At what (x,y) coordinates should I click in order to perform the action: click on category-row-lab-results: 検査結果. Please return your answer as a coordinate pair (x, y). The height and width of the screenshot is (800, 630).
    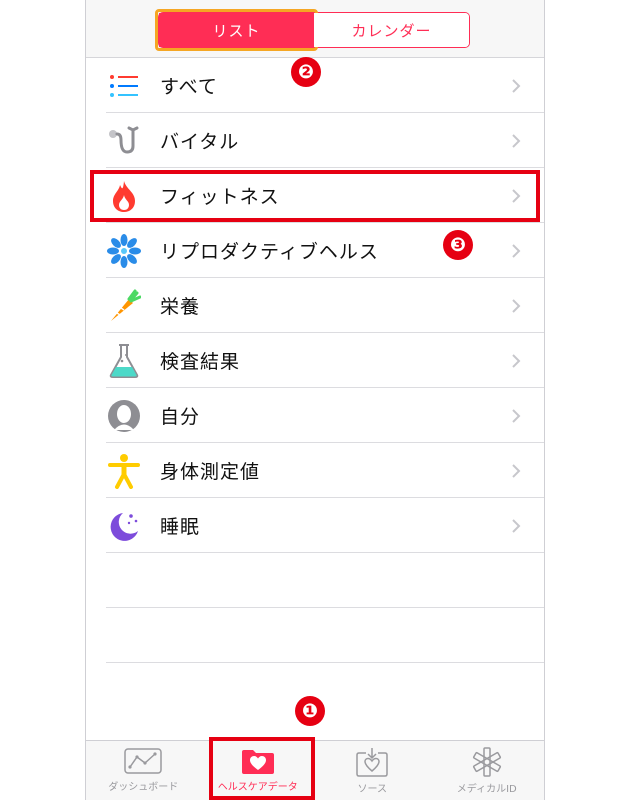
    Looking at the image, I should click on (315, 360).